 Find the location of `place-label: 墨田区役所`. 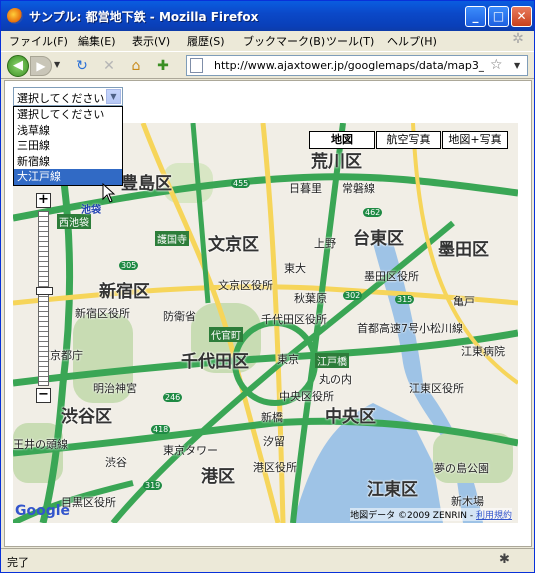

place-label: 墨田区役所 is located at coordinates (391, 276).